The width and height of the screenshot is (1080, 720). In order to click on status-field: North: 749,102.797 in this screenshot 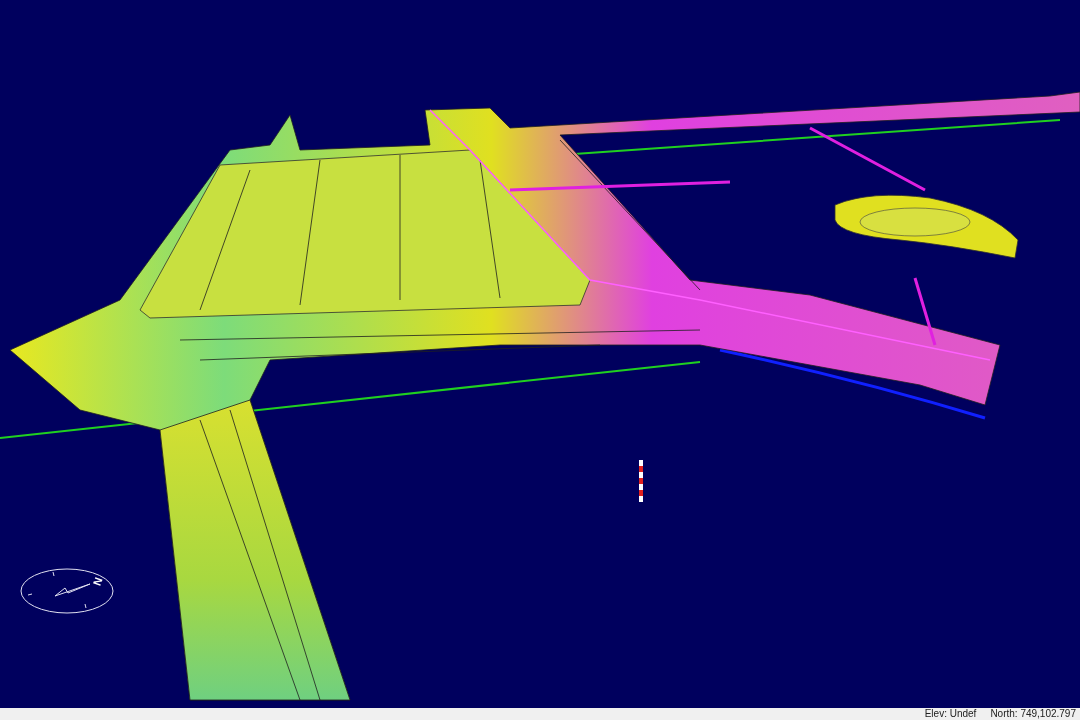, I will do `click(1033, 714)`.